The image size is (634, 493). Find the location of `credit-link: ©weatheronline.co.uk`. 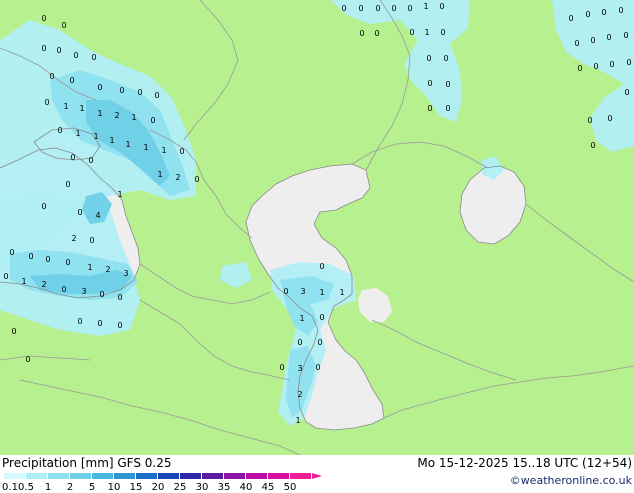

credit-link: ©weatheronline.co.uk is located at coordinates (571, 480).